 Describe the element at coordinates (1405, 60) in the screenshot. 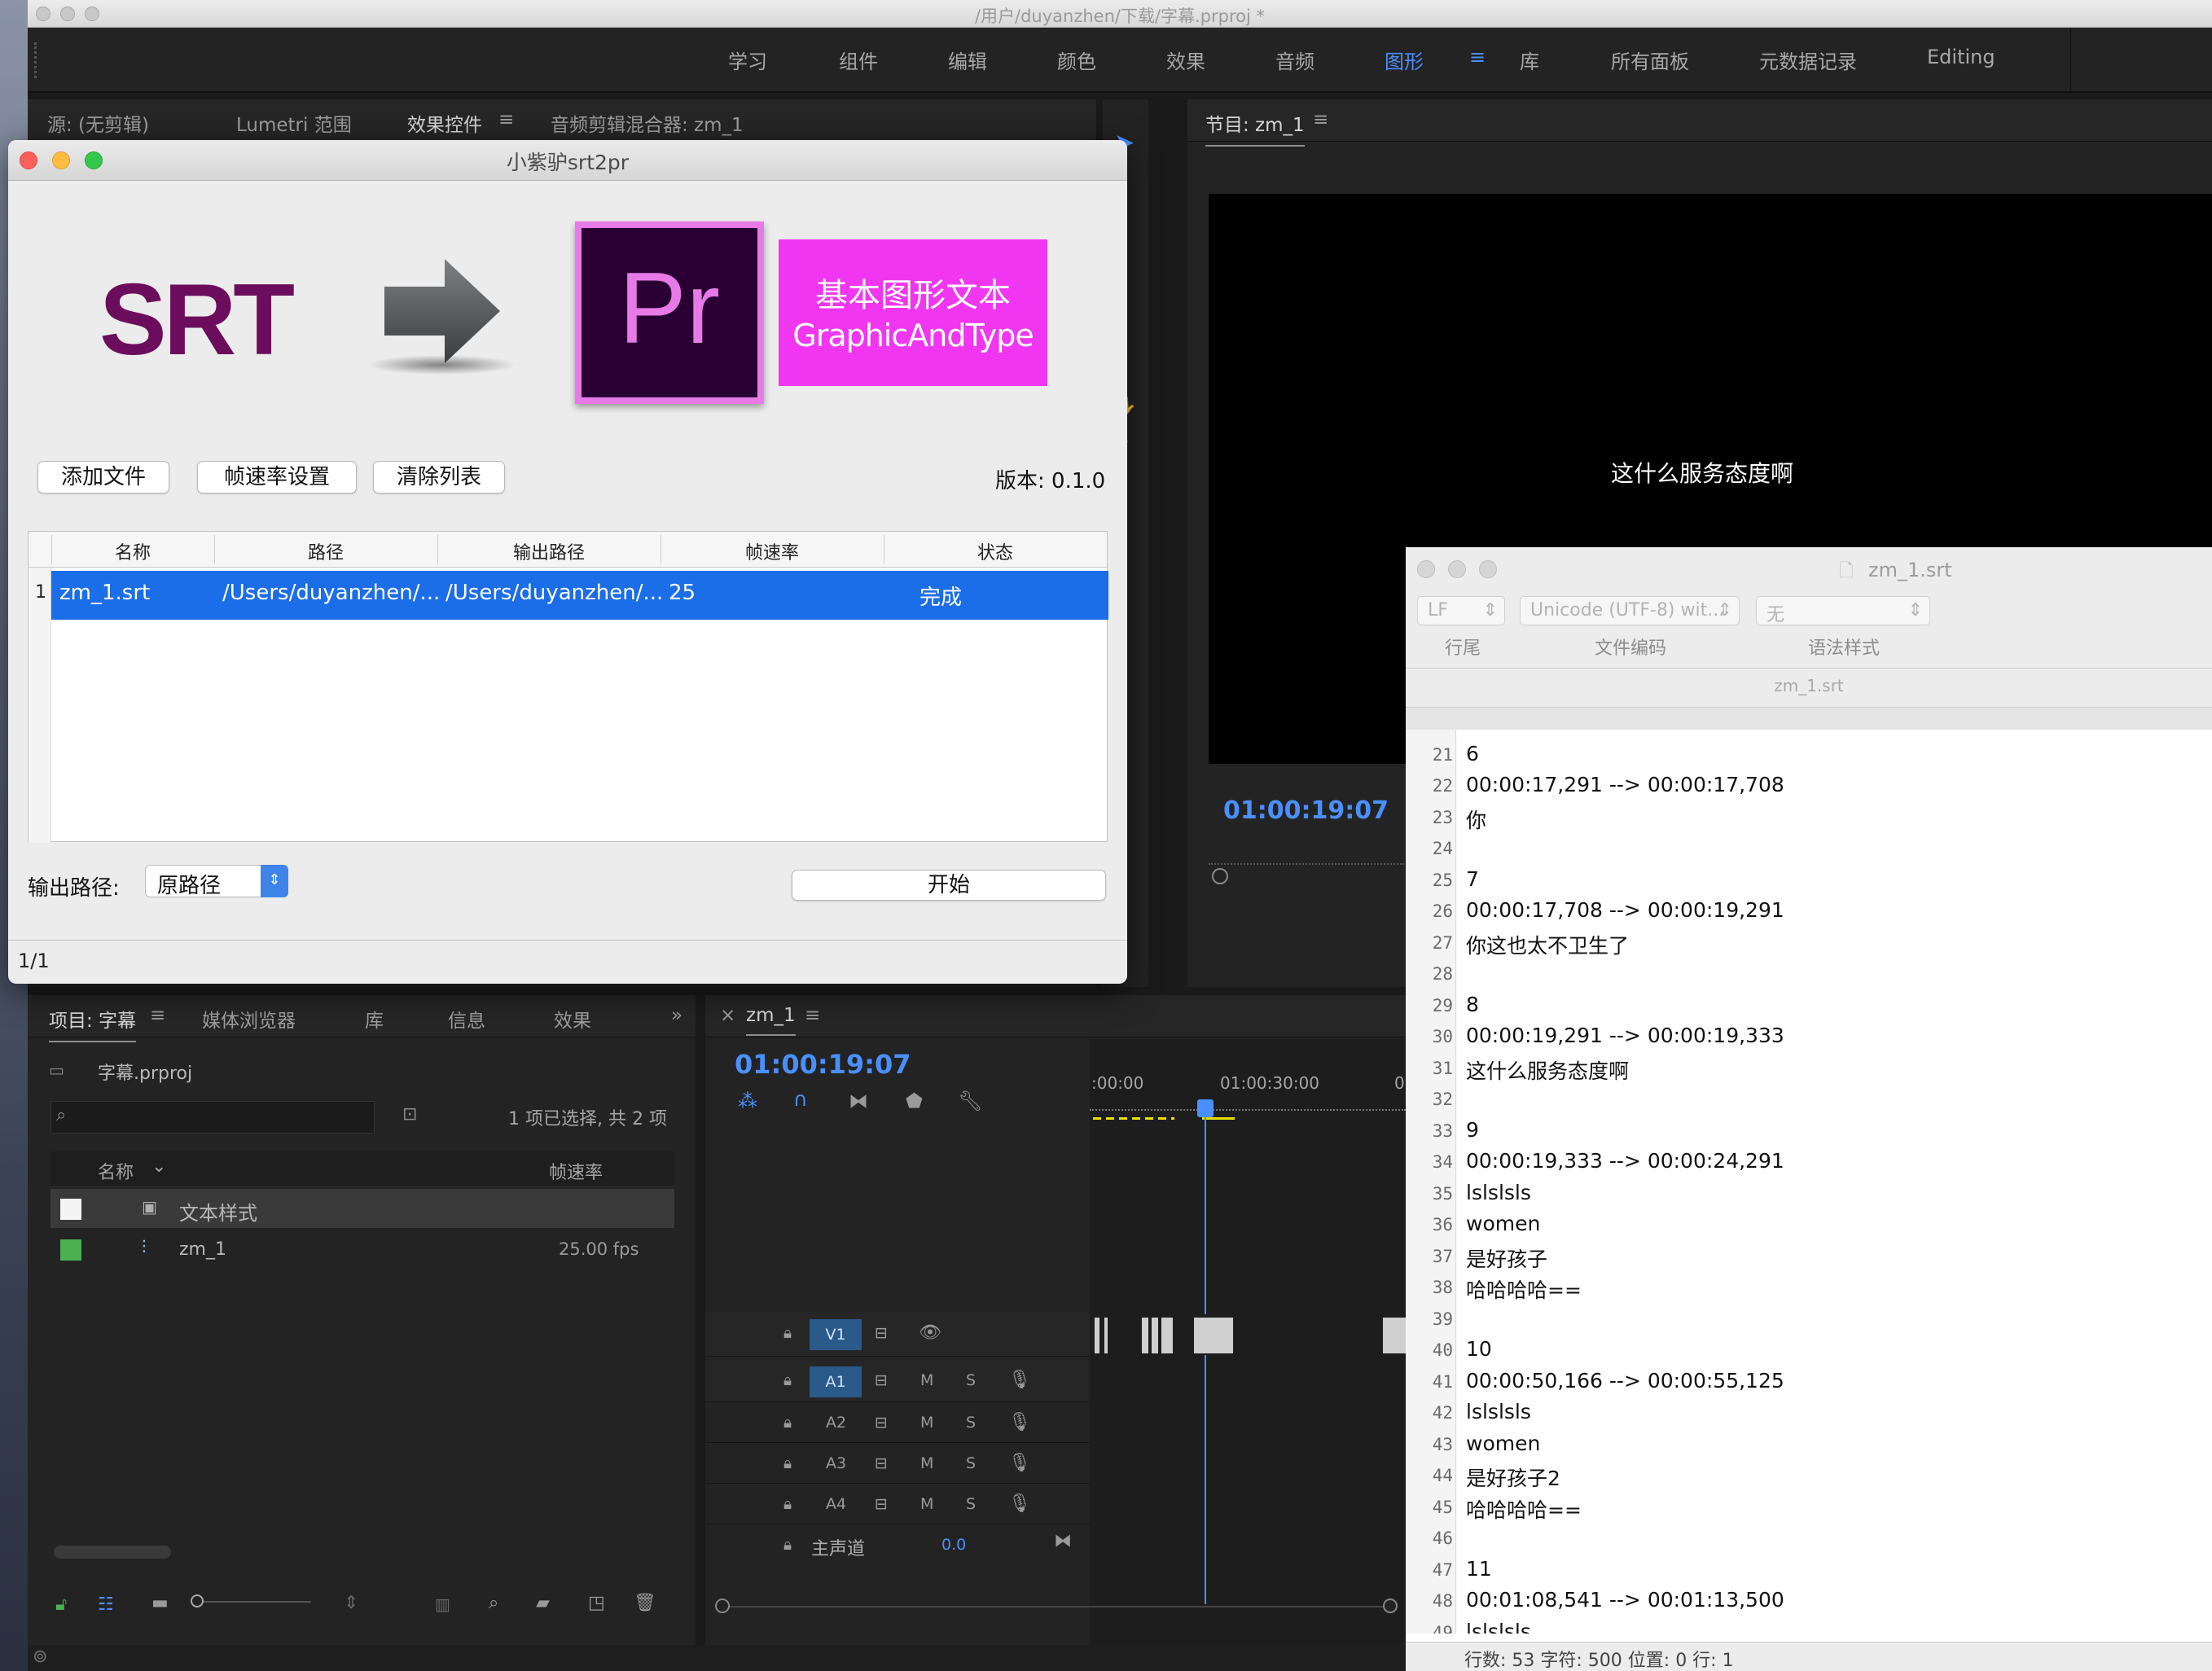

I see `workspace-graphics: 图形` at that location.